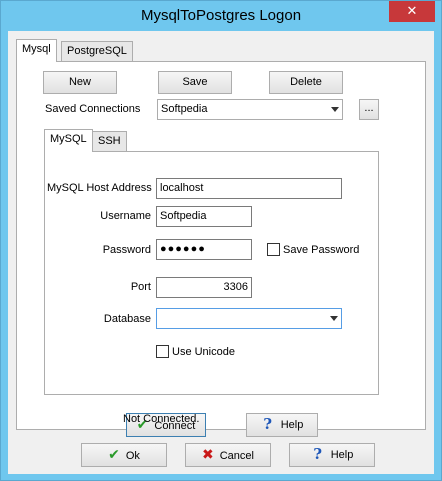 The width and height of the screenshot is (442, 481). I want to click on footer-help-button: ? Help, so click(332, 455).